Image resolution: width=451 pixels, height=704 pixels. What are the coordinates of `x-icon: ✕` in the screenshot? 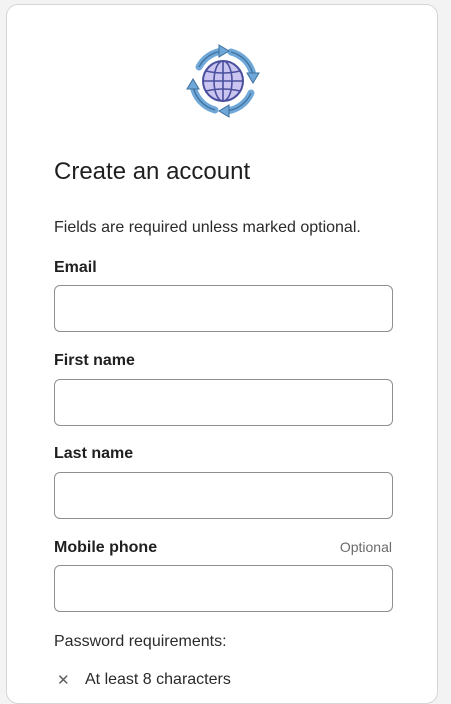 It's located at (63, 680).